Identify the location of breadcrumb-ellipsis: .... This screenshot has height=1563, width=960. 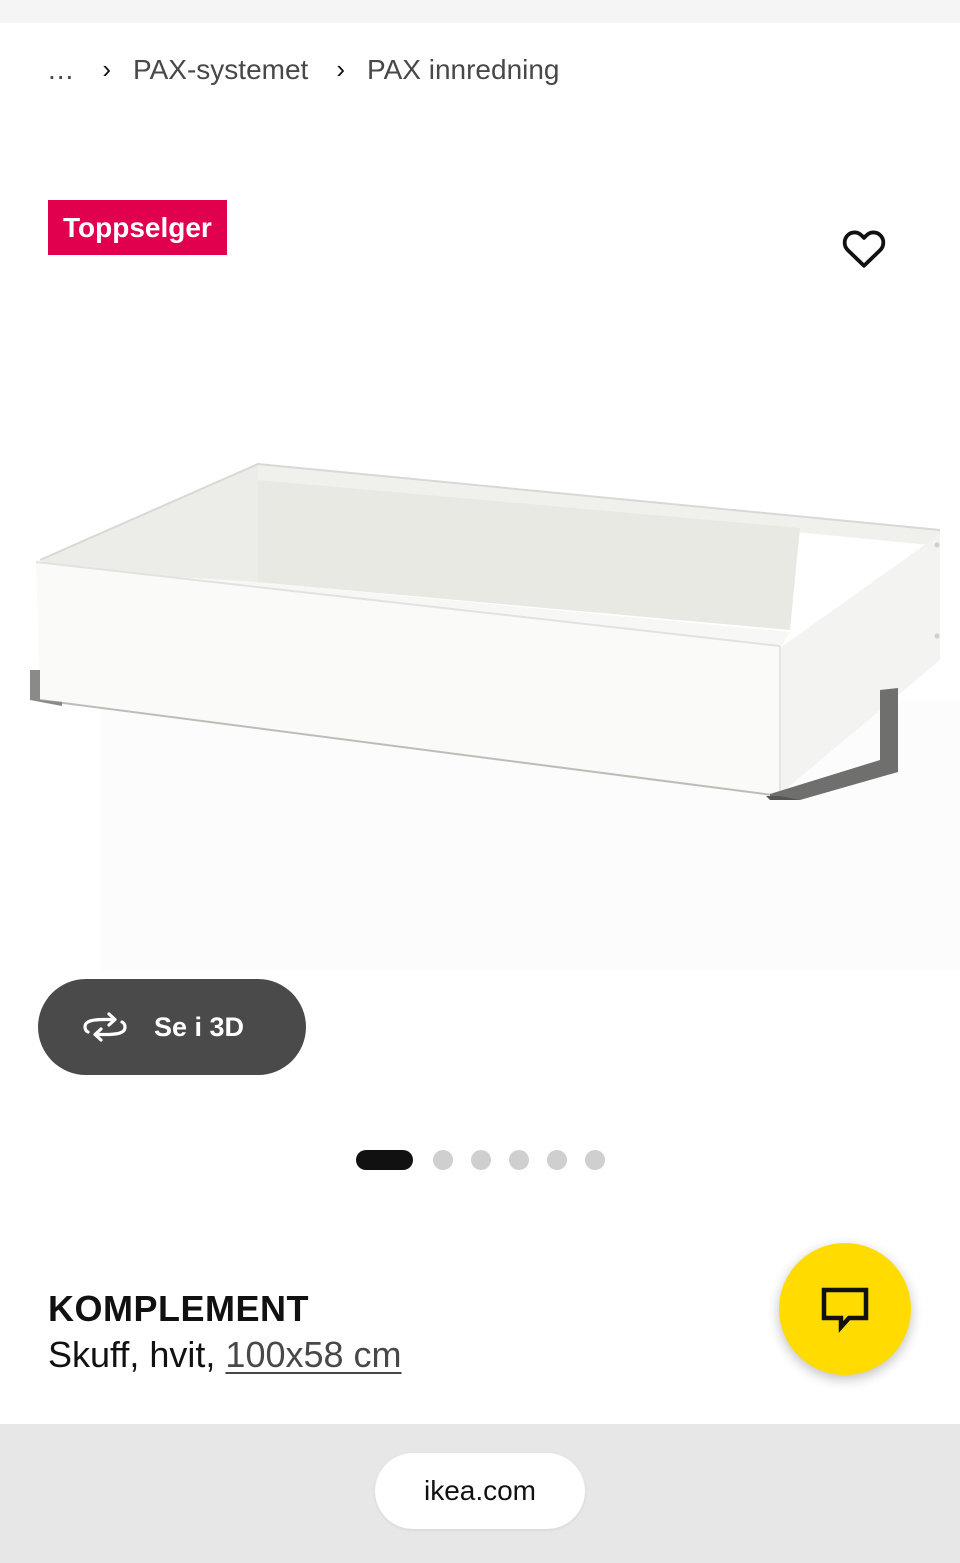
(61, 70).